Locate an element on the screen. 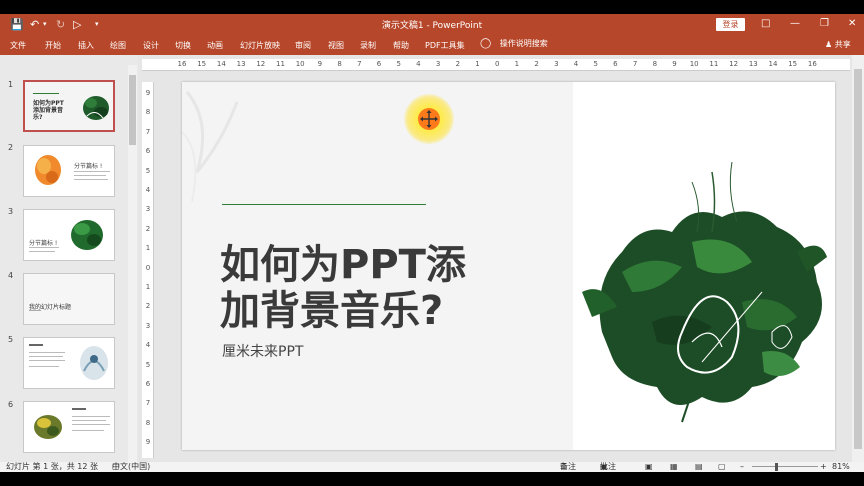  tab-review: 审阅 is located at coordinates (303, 45).